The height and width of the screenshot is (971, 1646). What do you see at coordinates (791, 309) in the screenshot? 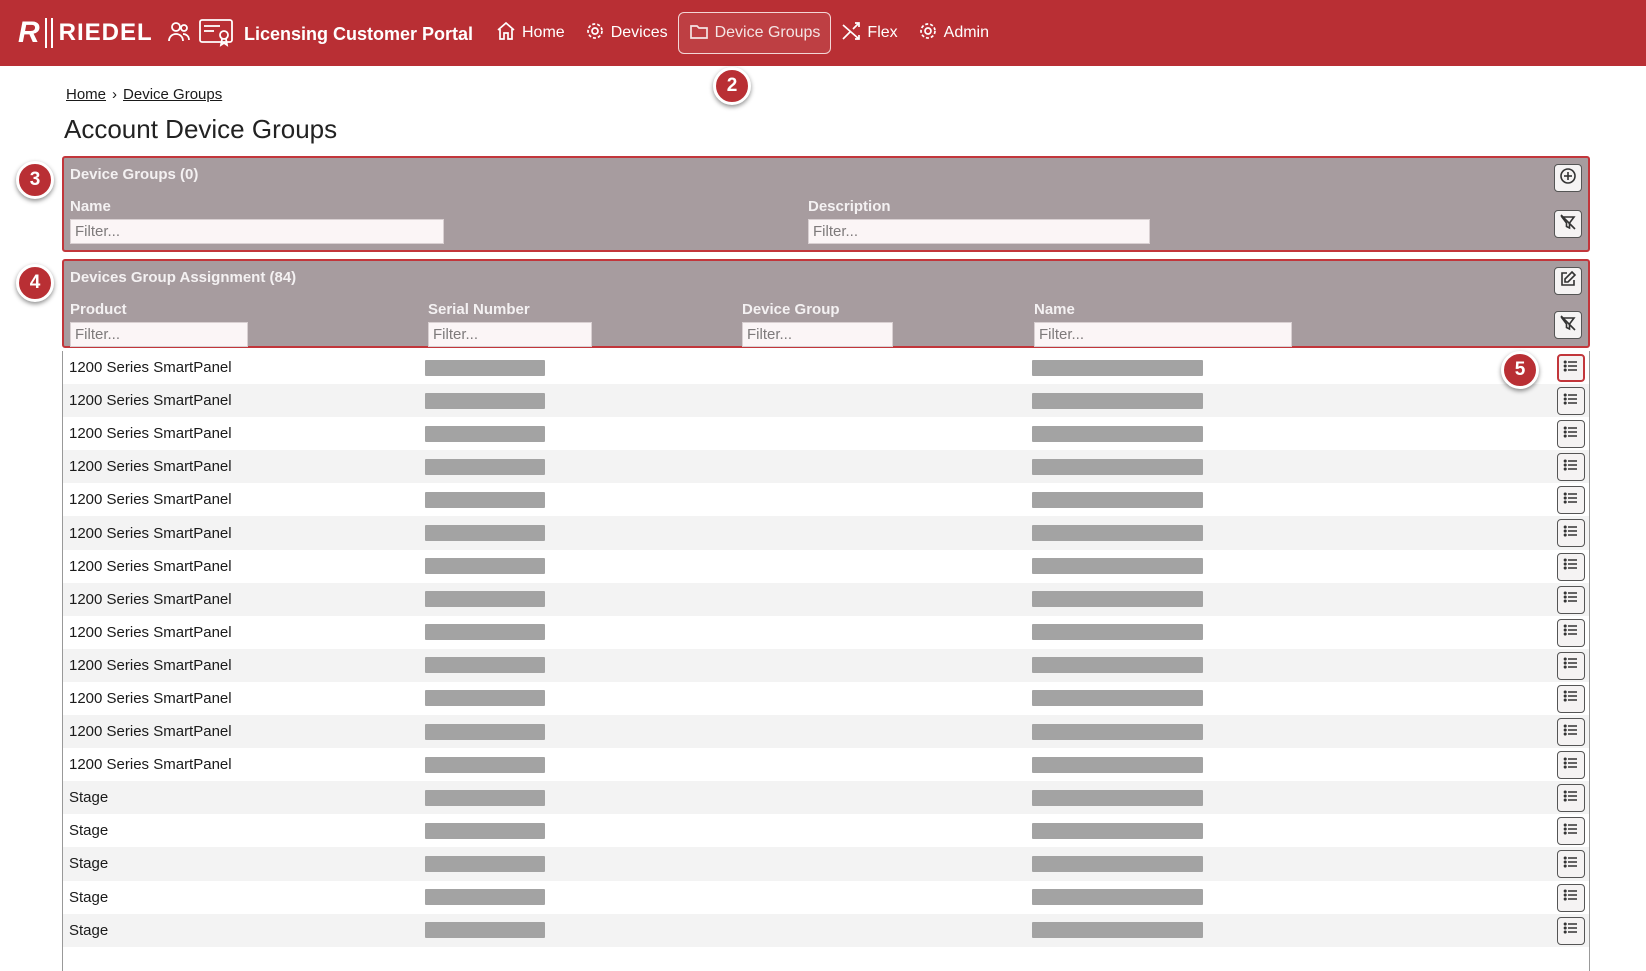
I see `column-label-device-group: Device Group` at bounding box center [791, 309].